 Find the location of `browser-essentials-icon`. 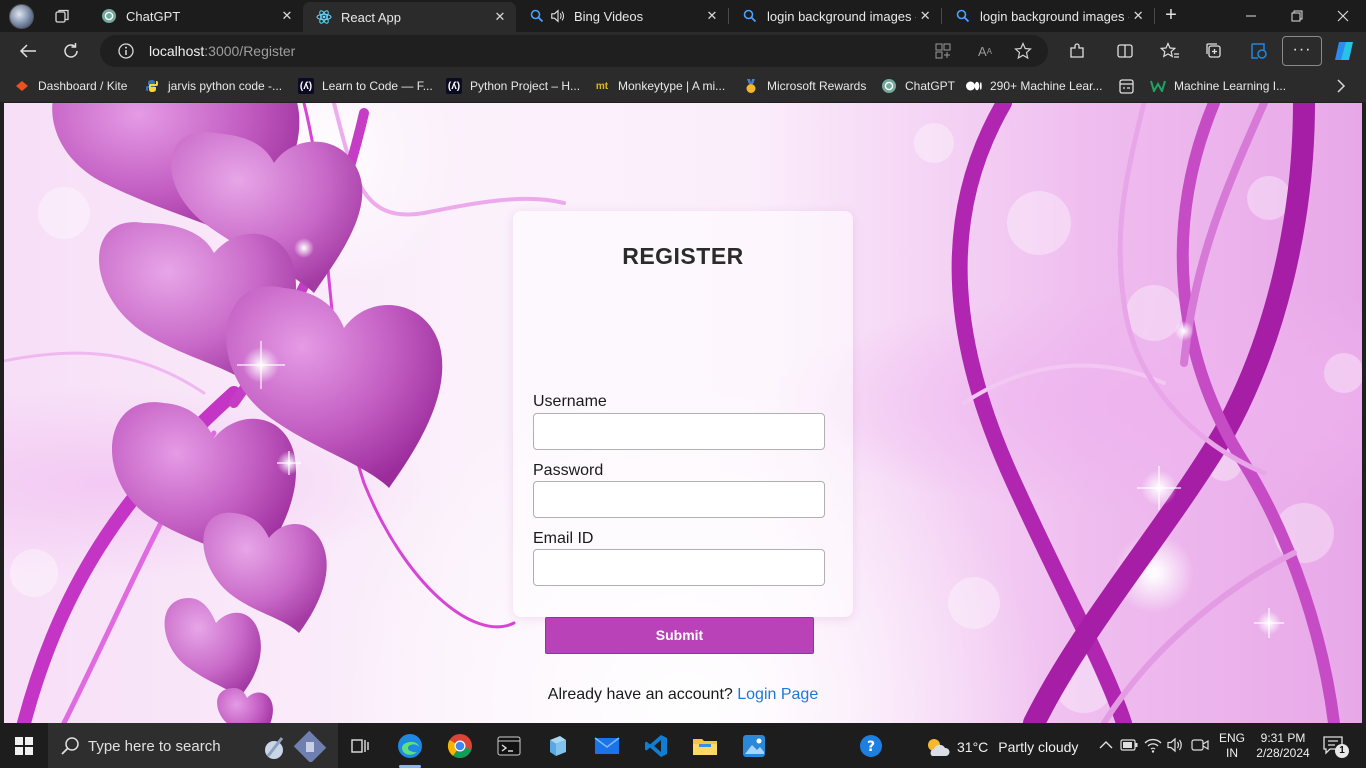

browser-essentials-icon is located at coordinates (1259, 51).